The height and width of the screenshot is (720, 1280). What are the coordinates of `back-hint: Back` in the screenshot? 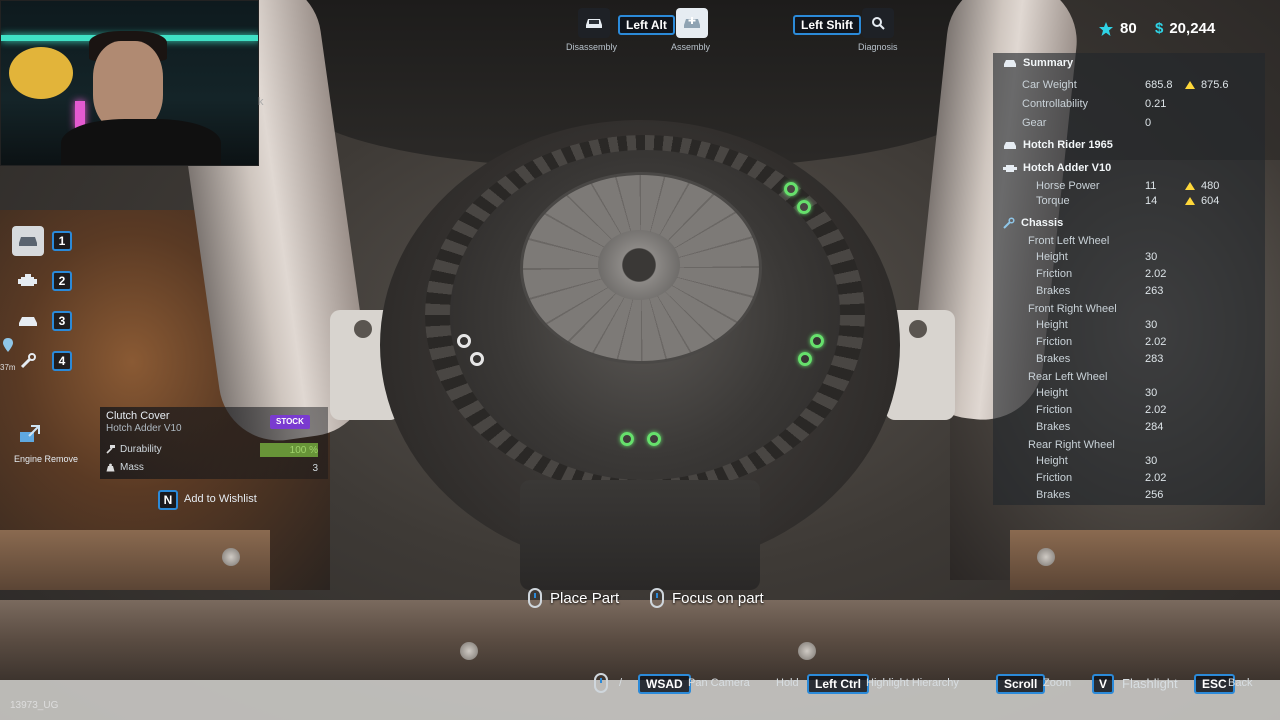 It's located at (1240, 683).